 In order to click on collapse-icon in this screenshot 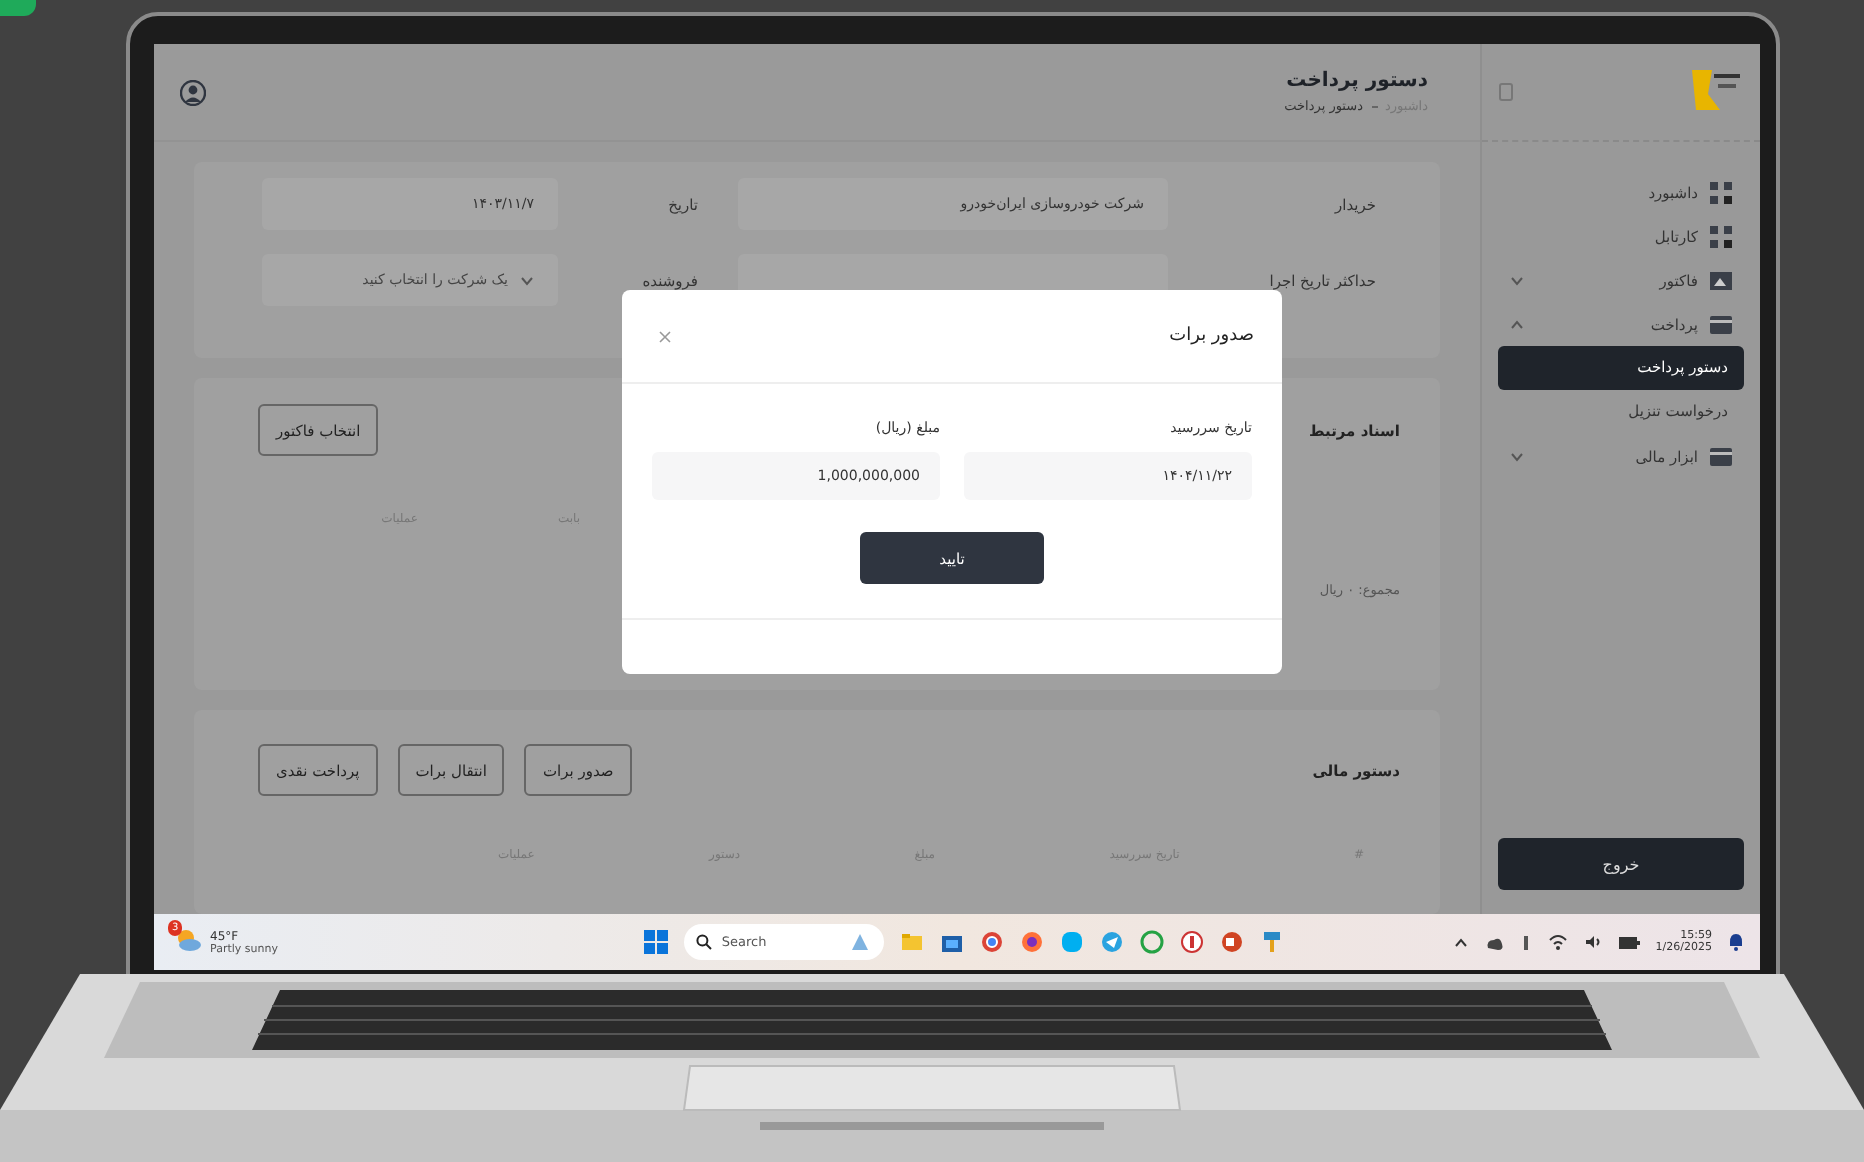, I will do `click(1506, 92)`.